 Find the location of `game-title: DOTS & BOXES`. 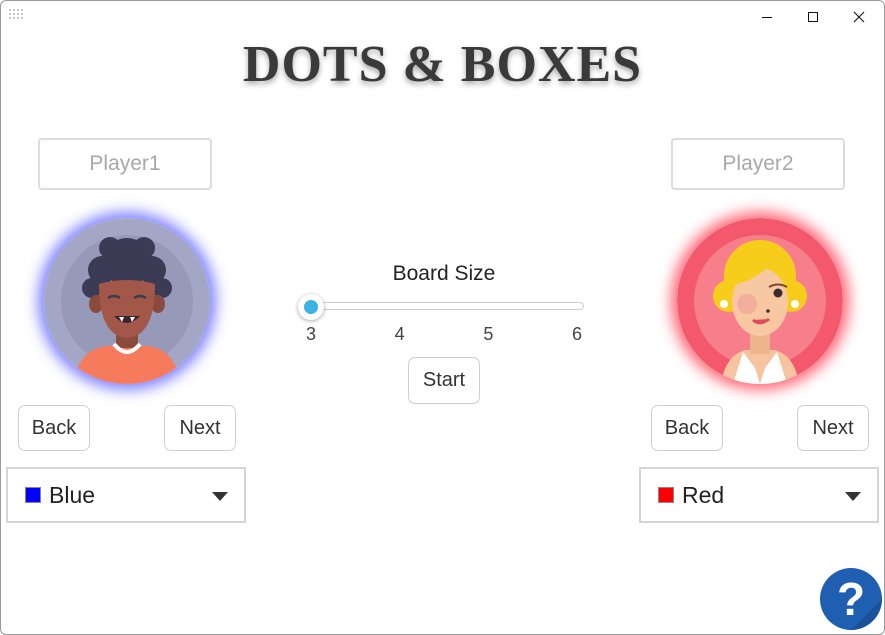

game-title: DOTS & BOXES is located at coordinates (442, 64).